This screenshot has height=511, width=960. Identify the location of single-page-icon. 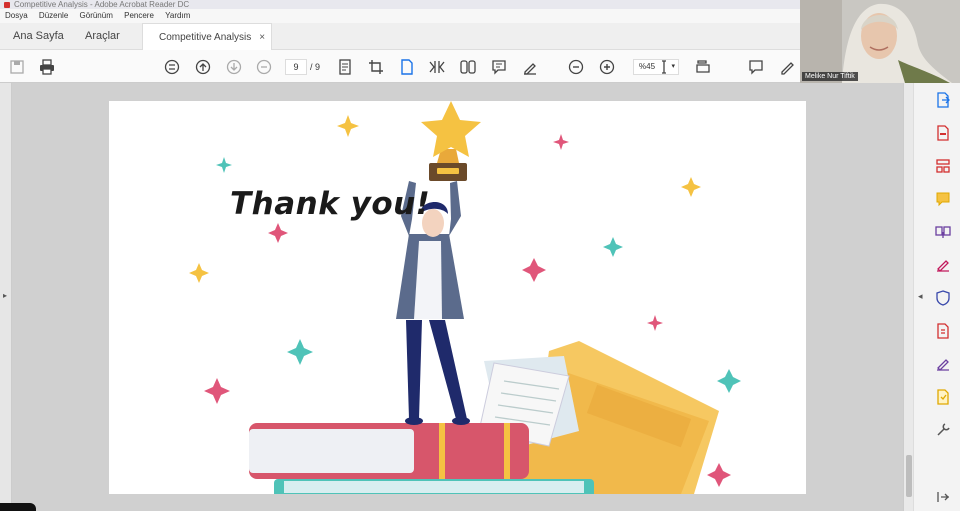
(407, 67).